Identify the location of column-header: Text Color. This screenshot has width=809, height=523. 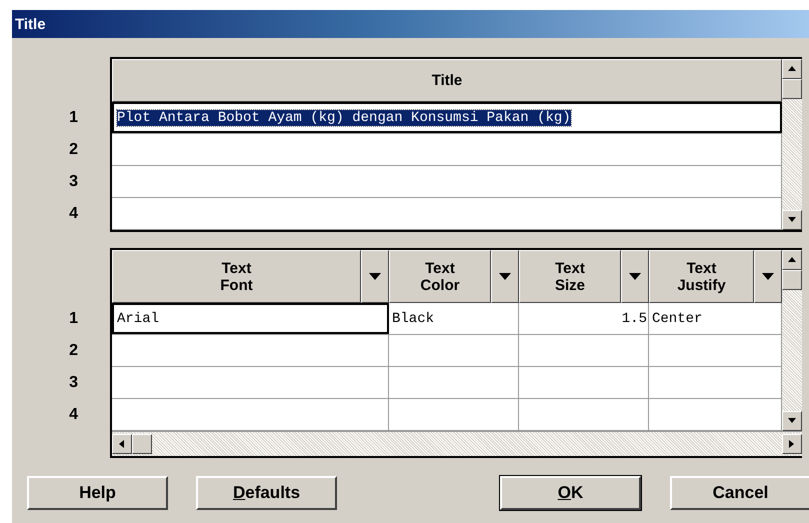
(440, 276).